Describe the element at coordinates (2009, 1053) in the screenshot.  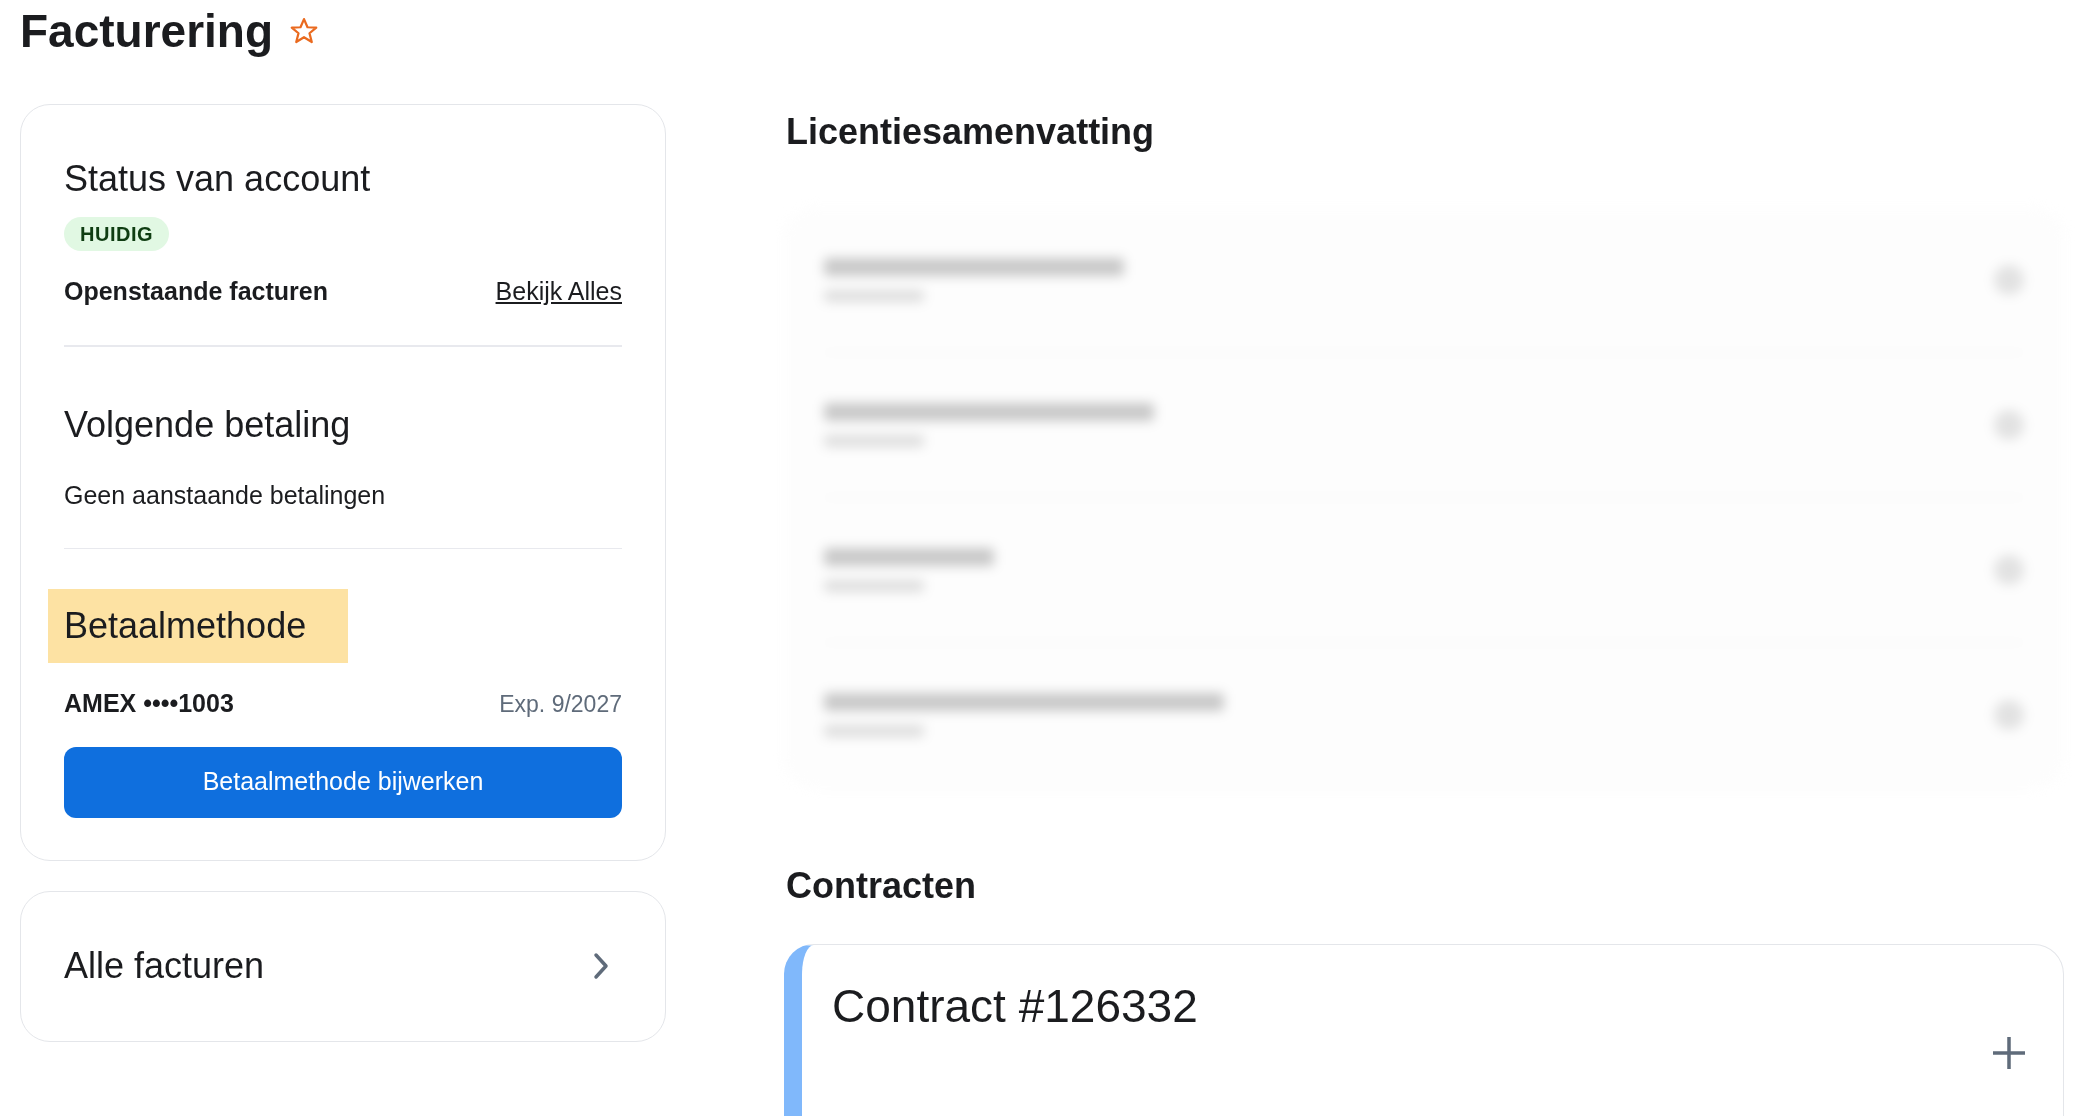
I see `plus-icon` at that location.